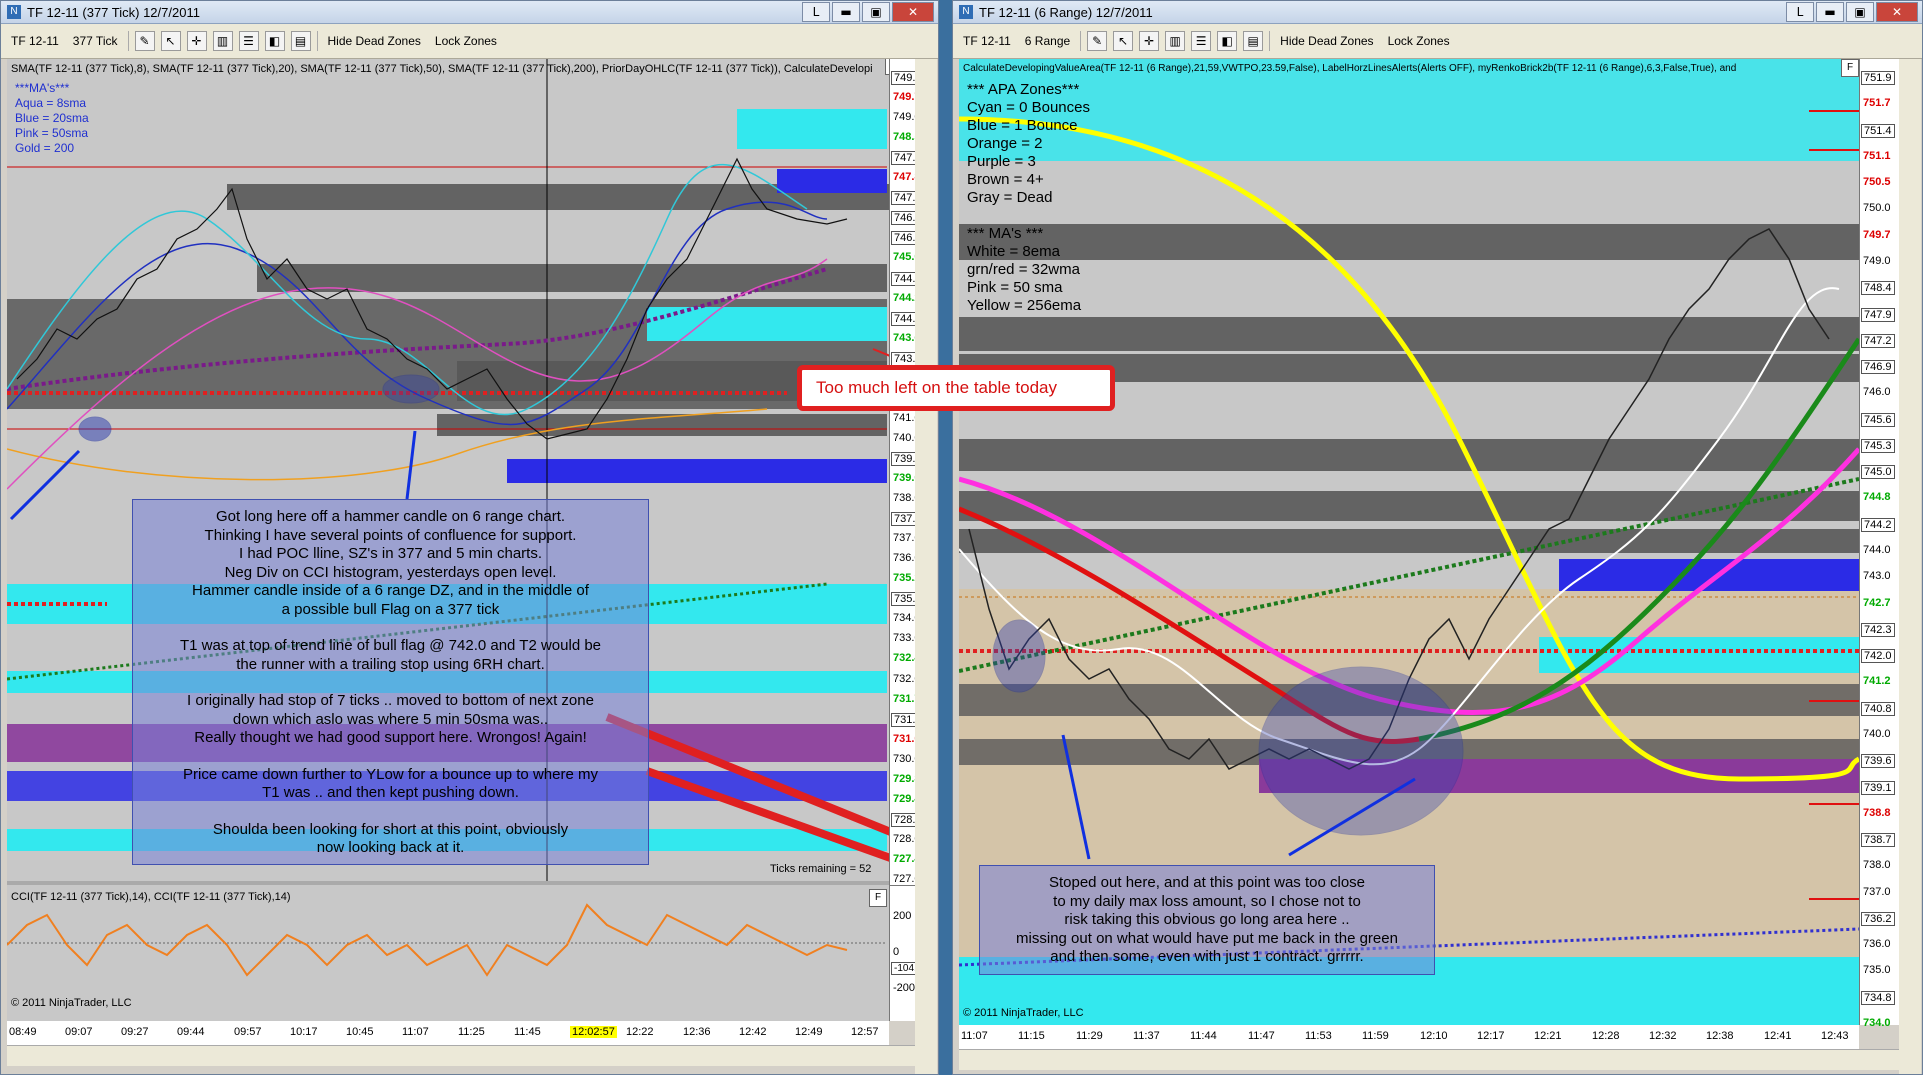  Describe the element at coordinates (317, 41) in the screenshot. I see `toolbar-divider` at that location.